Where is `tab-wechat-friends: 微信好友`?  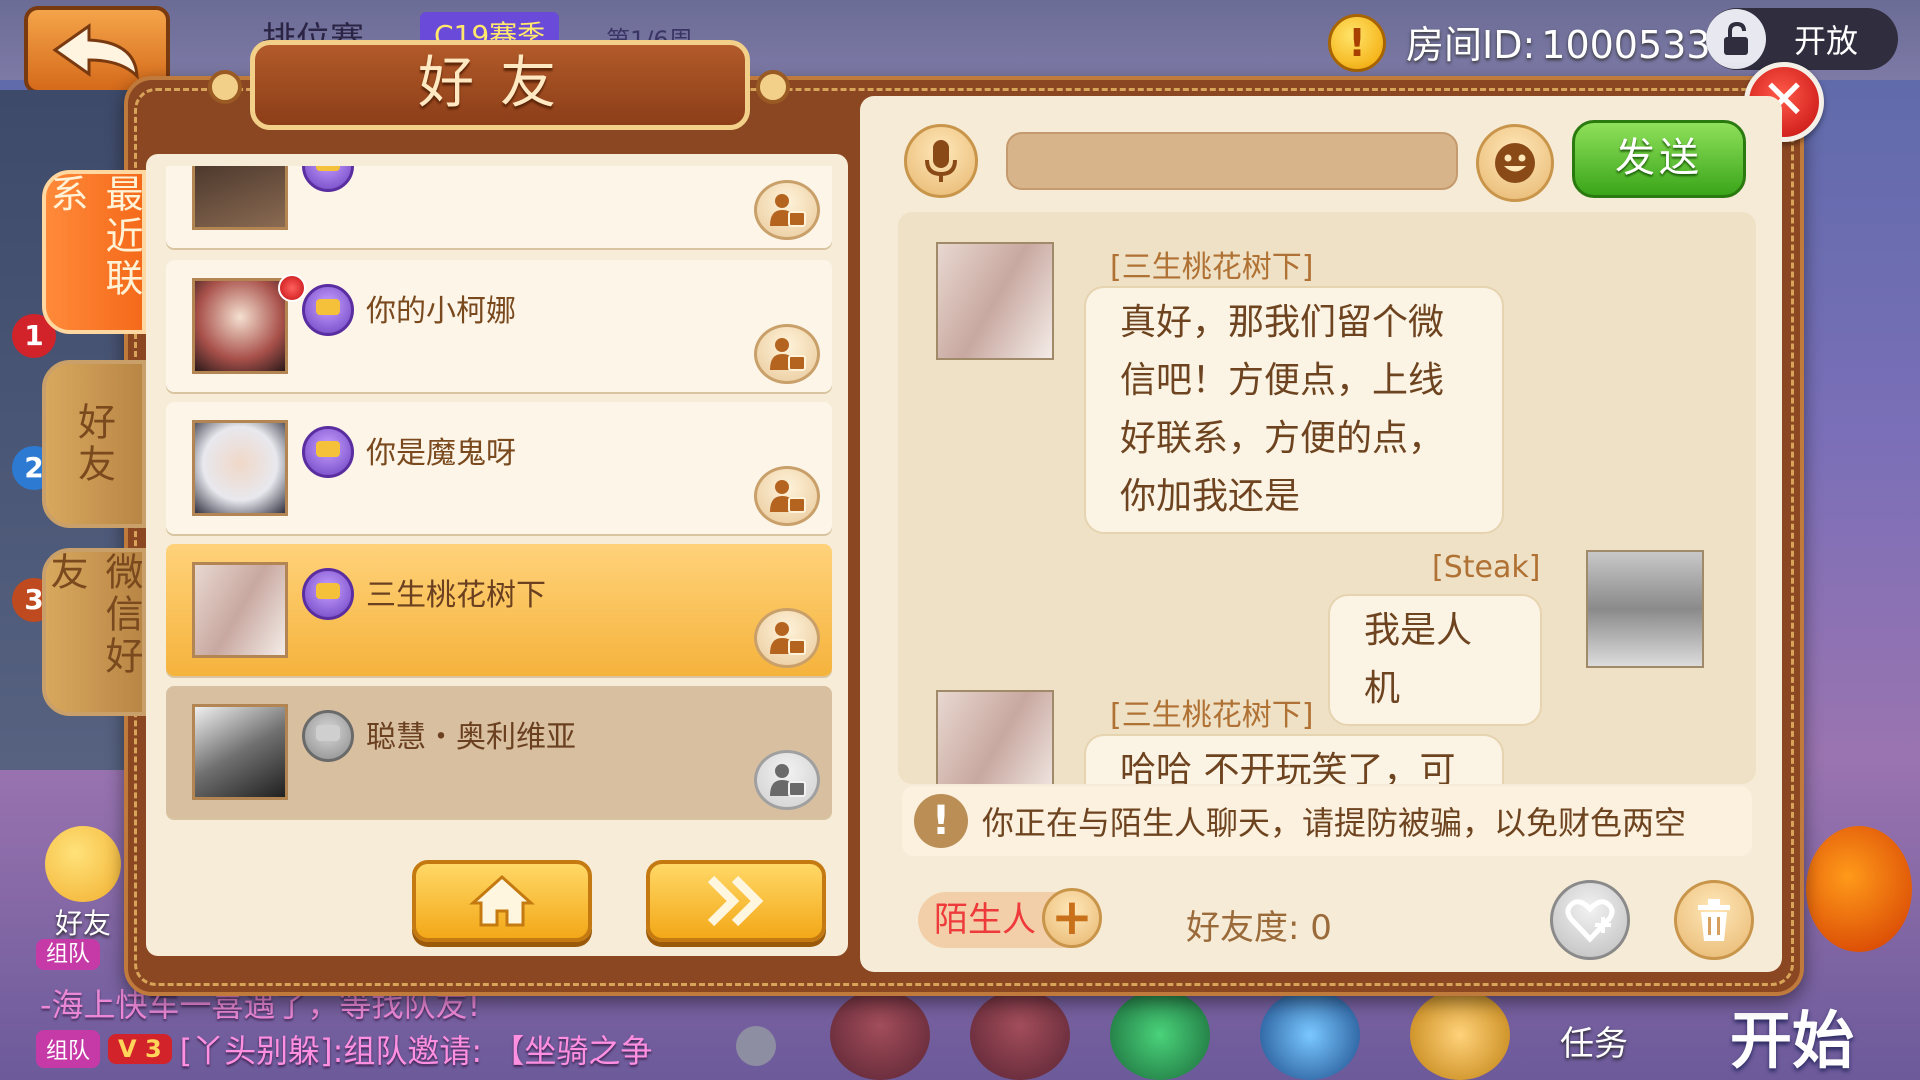
tab-wechat-friends: 微信好友 is located at coordinates (94, 632).